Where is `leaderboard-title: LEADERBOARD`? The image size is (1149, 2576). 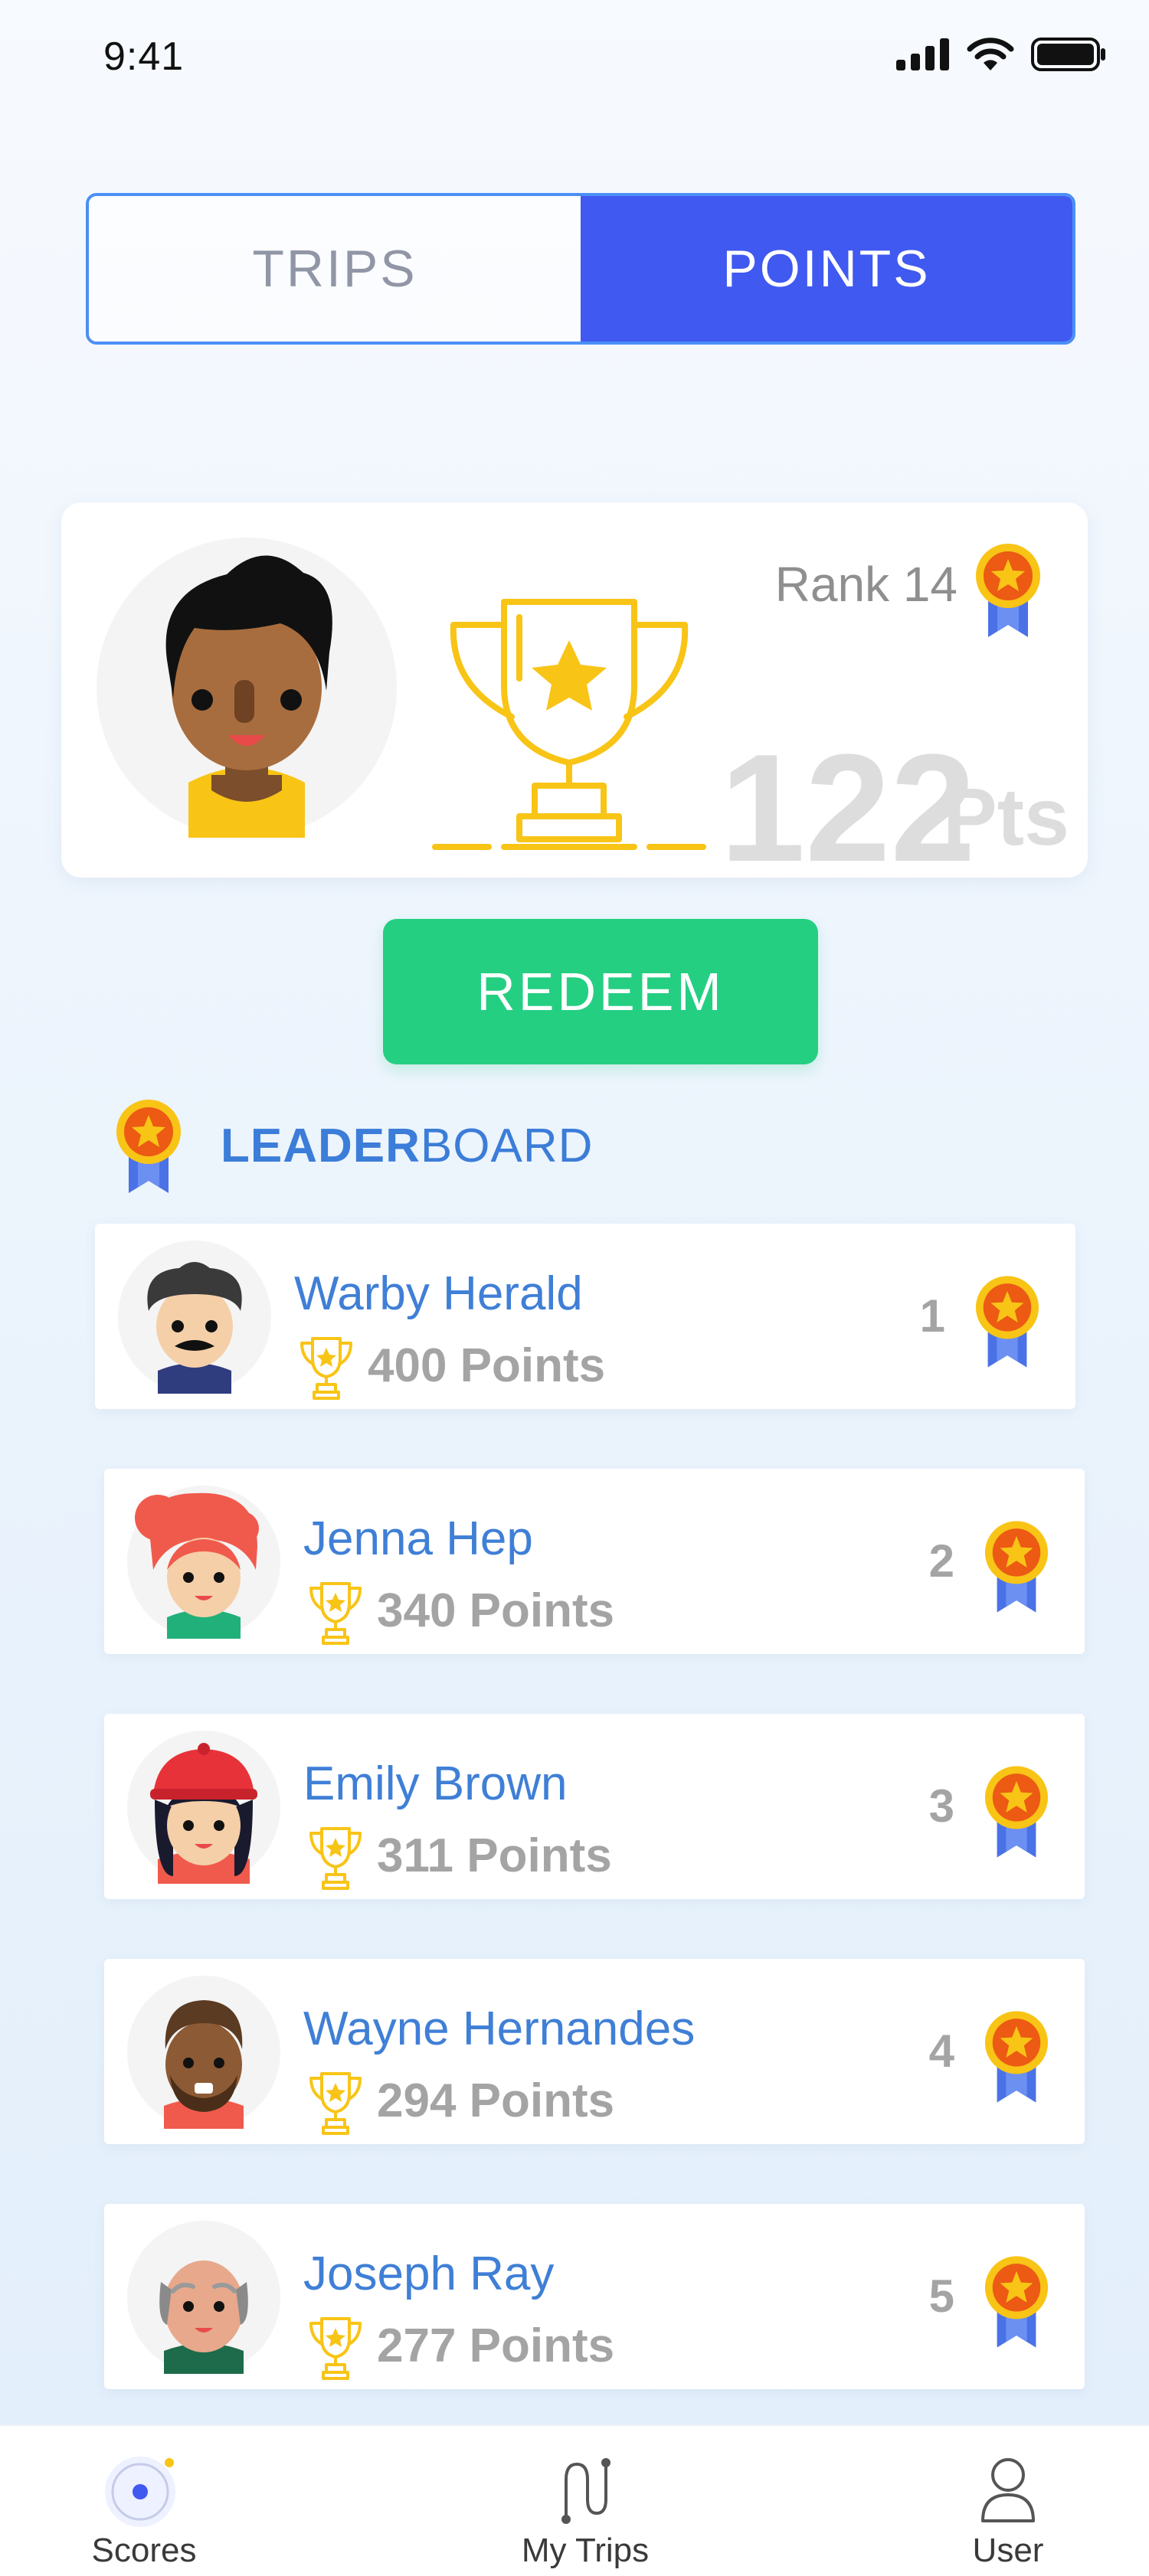
leaderboard-title: LEADERBOARD is located at coordinates (407, 1146).